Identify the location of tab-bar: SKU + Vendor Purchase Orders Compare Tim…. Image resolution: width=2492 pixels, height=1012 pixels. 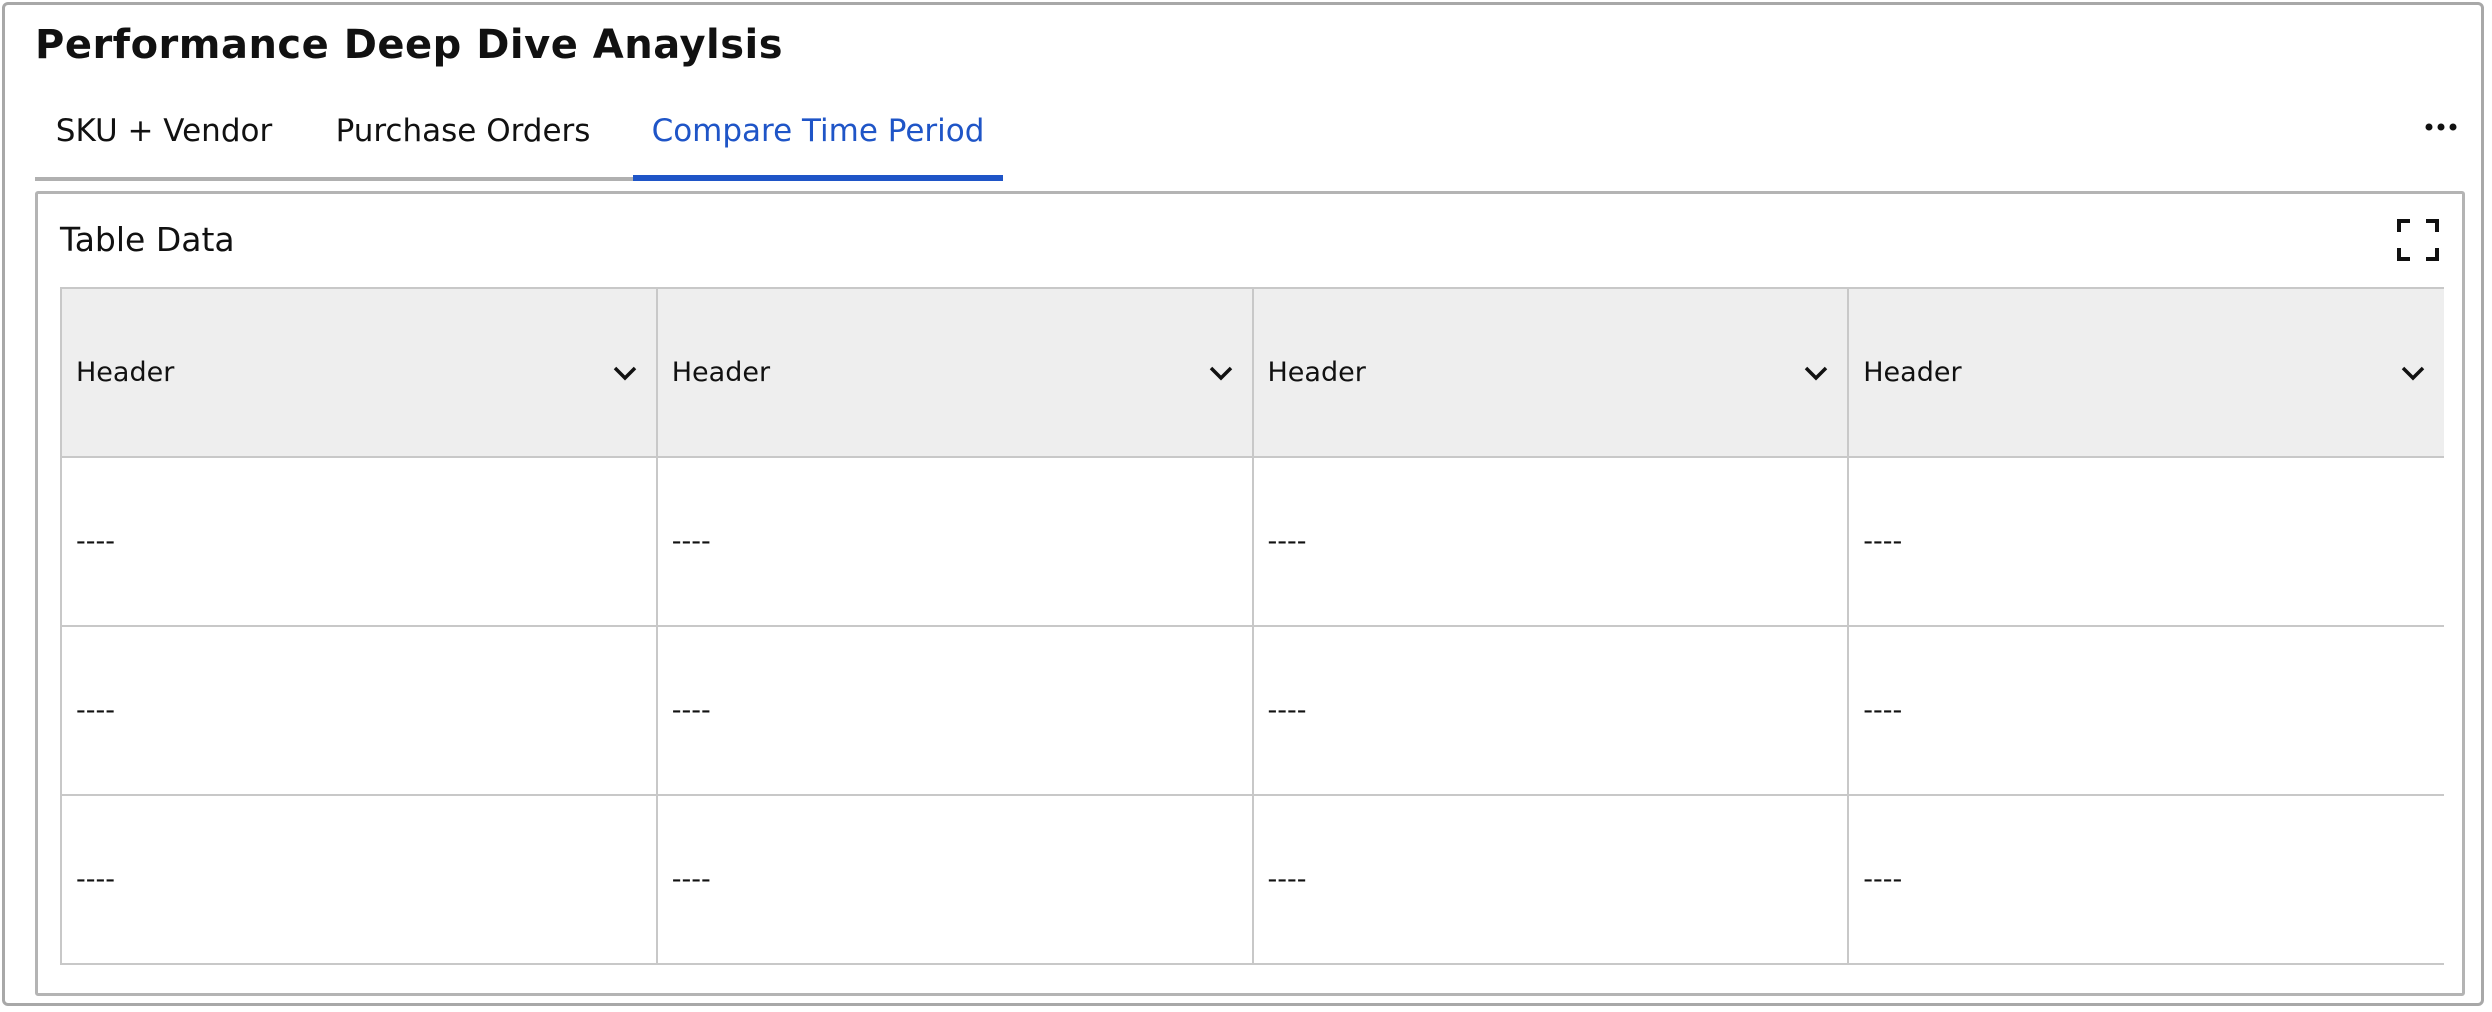
(519, 141).